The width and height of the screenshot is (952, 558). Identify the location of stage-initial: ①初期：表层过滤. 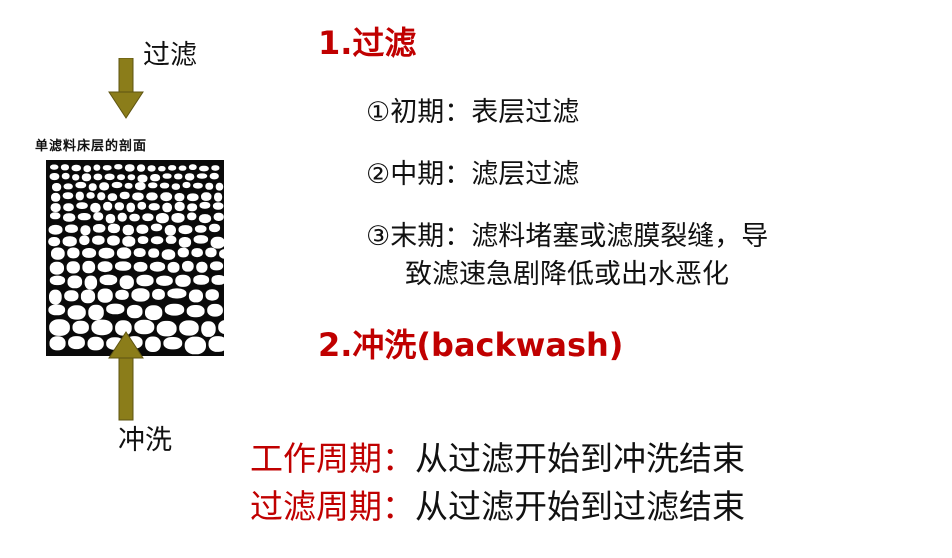
(473, 112).